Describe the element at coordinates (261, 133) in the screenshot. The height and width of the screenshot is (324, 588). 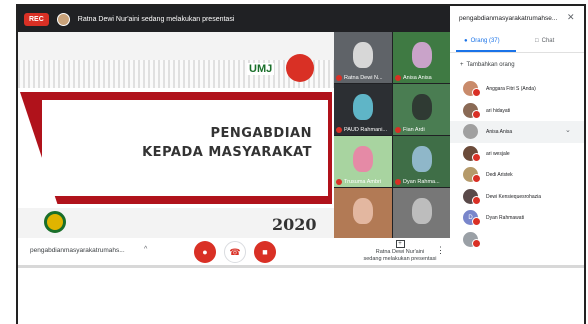
I see `slide-title-line1: PENGABDIAN` at that location.